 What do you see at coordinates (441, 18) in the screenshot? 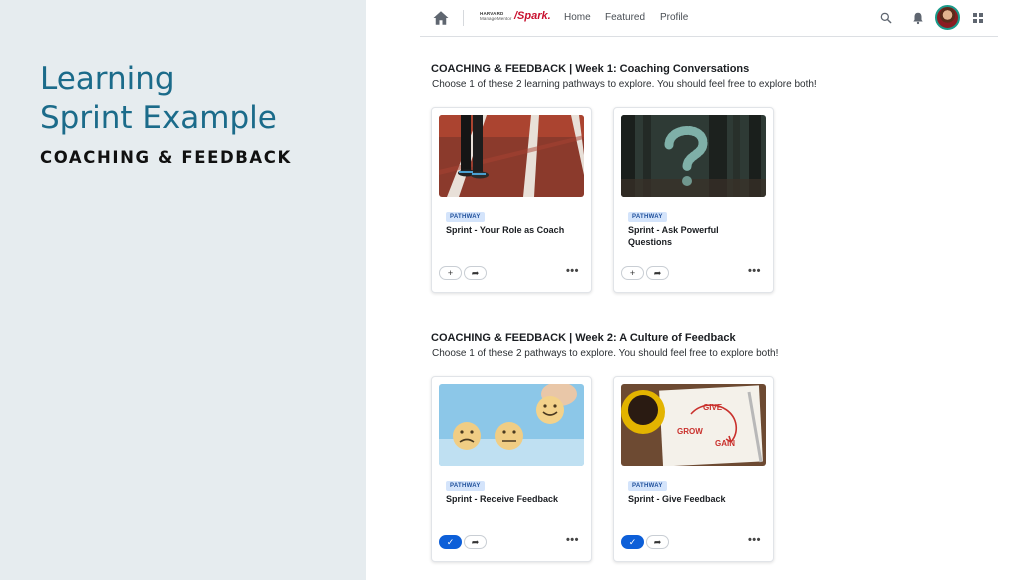
I see `home-icon` at bounding box center [441, 18].